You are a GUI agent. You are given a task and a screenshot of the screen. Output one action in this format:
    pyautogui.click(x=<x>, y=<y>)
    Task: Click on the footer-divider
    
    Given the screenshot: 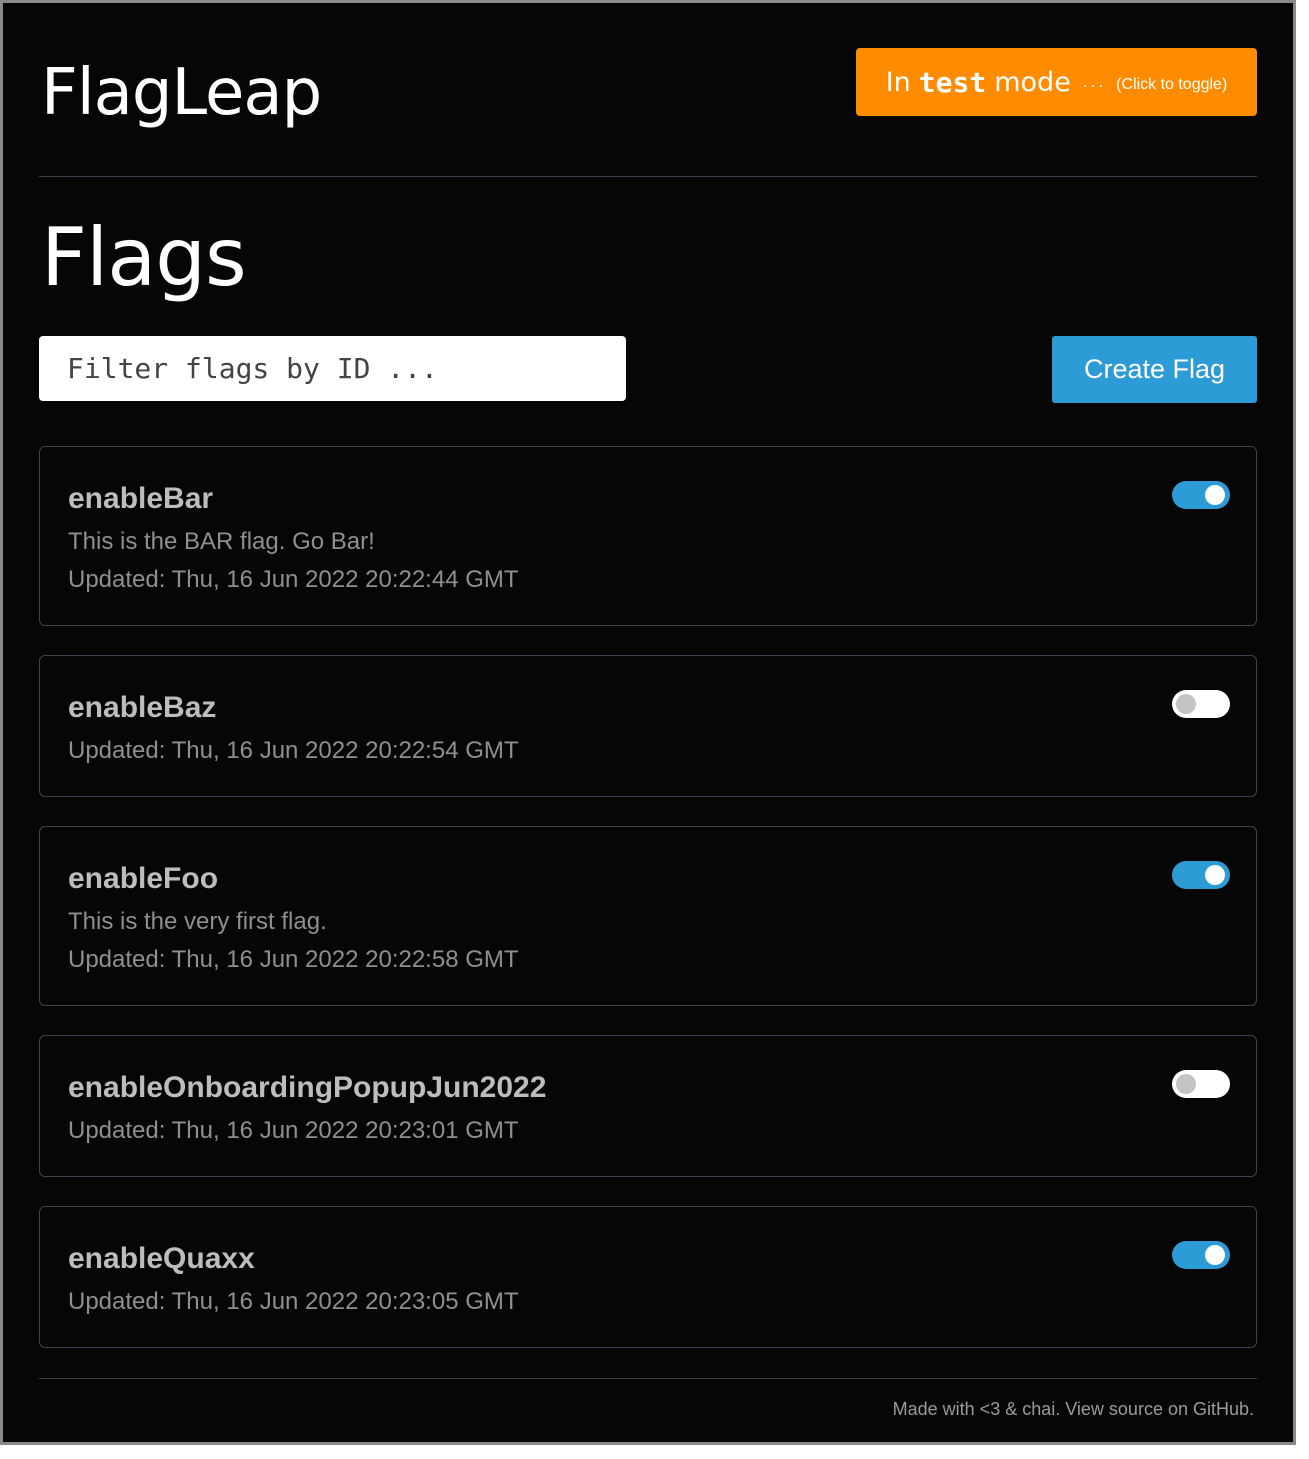 What is the action you would take?
    pyautogui.click(x=648, y=1378)
    